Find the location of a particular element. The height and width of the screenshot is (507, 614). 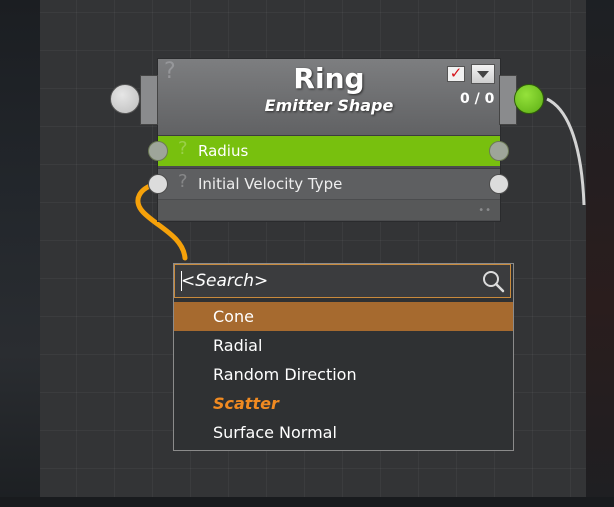

velocity-type-output-pin is located at coordinates (499, 184).